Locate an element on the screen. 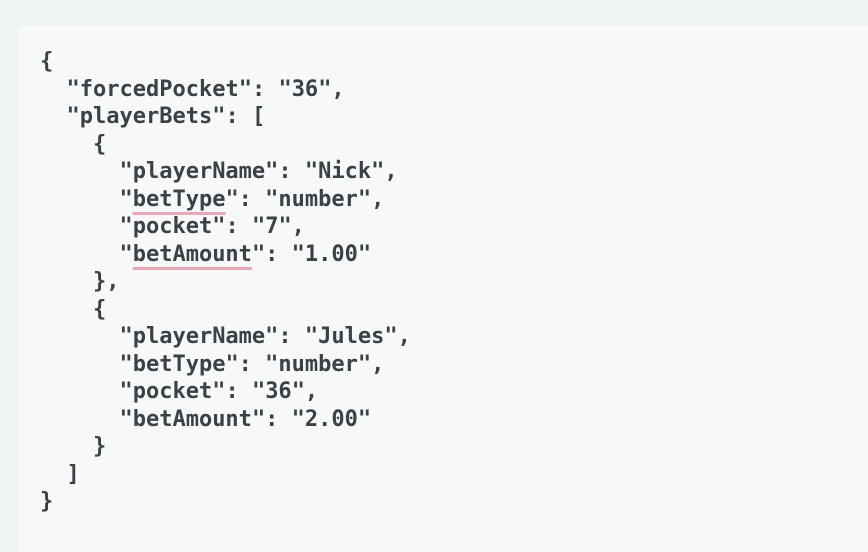 The width and height of the screenshot is (868, 552). code-line: "betAmount": "1.00" is located at coordinates (206, 254).